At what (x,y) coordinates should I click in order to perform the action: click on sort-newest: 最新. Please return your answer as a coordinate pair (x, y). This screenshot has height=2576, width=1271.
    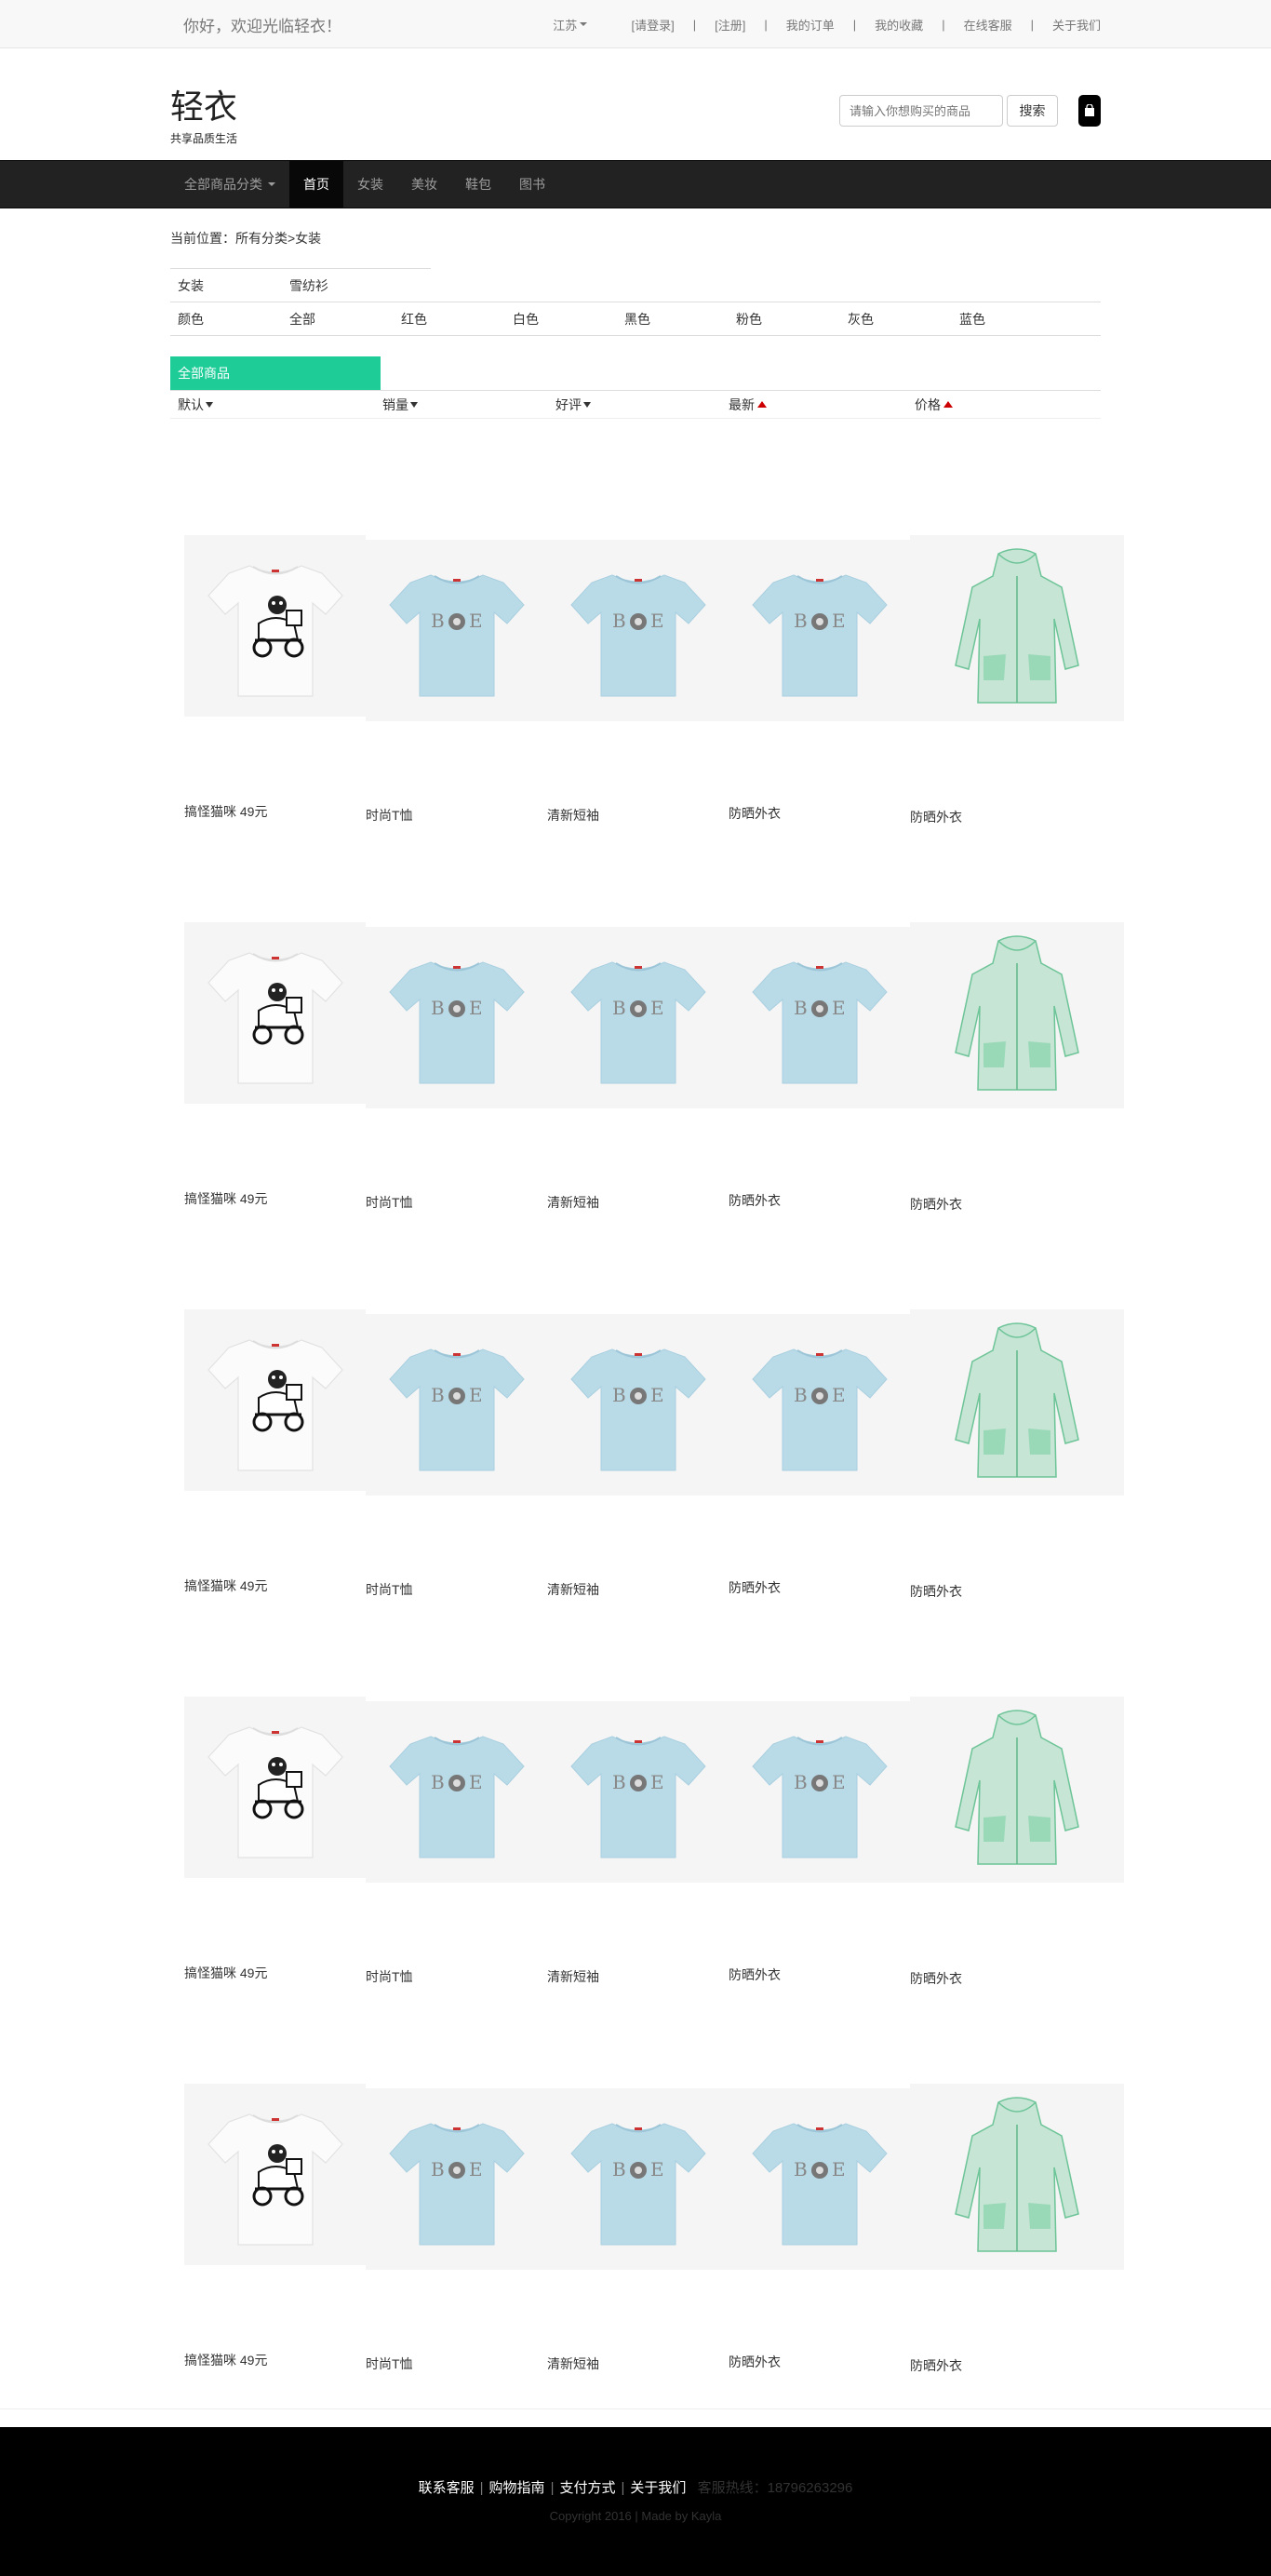
    Looking at the image, I should click on (822, 405).